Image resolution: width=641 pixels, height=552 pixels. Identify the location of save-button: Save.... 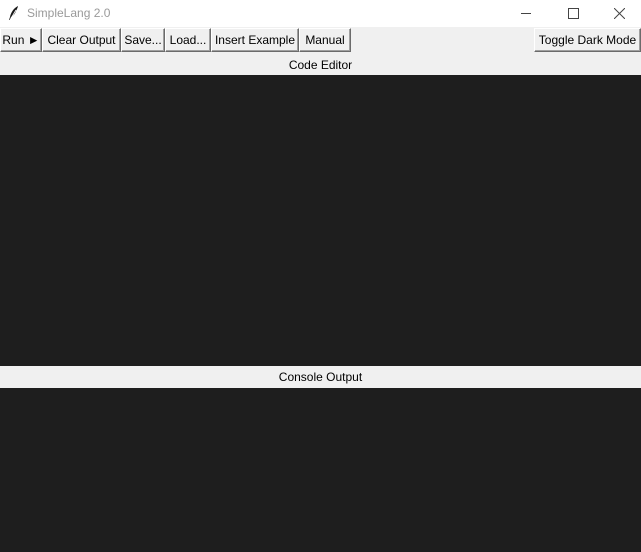
(143, 40).